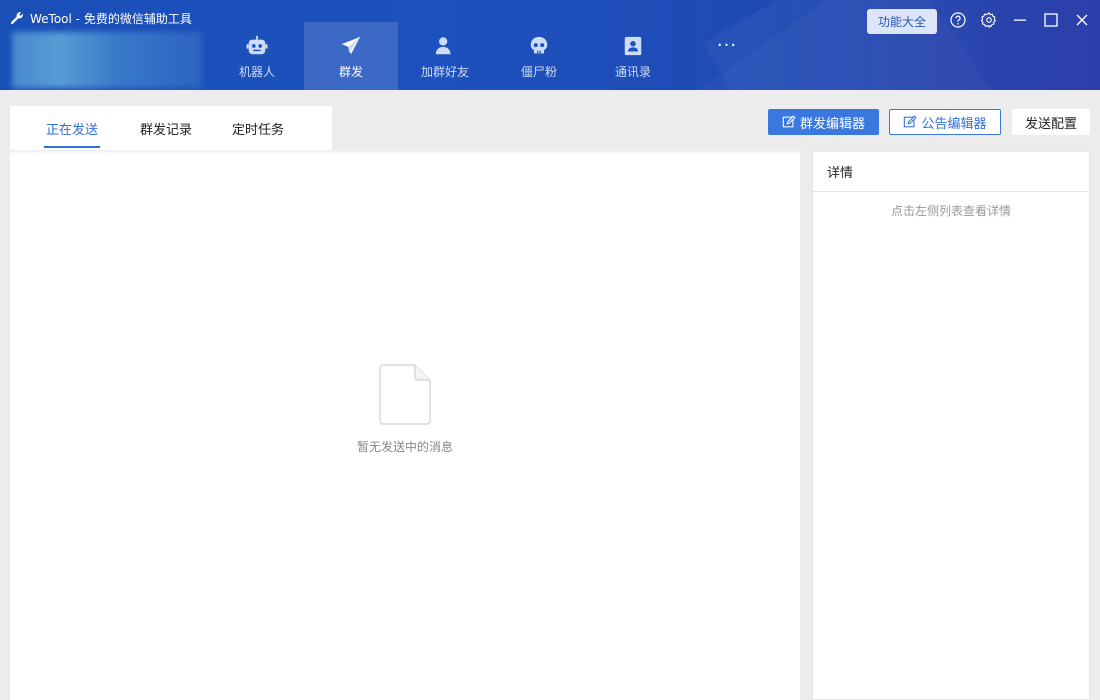  I want to click on help-icon, so click(958, 20).